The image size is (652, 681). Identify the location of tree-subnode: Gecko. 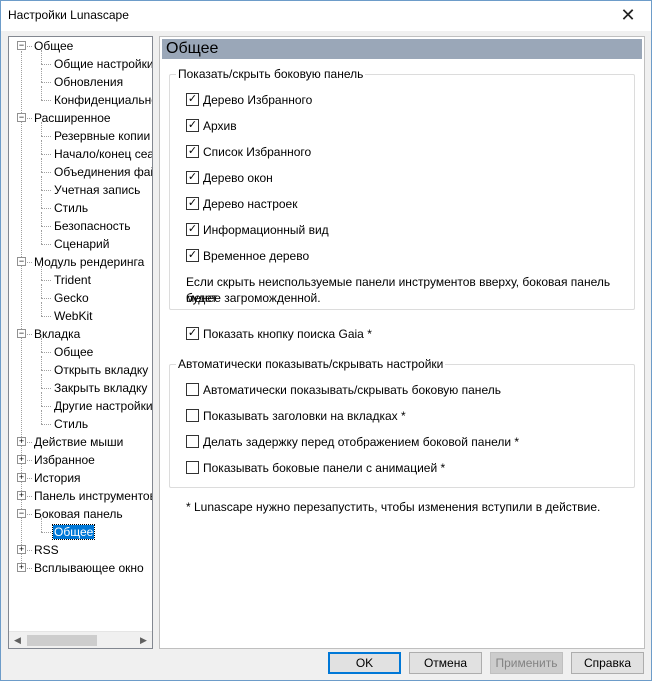
(71, 298).